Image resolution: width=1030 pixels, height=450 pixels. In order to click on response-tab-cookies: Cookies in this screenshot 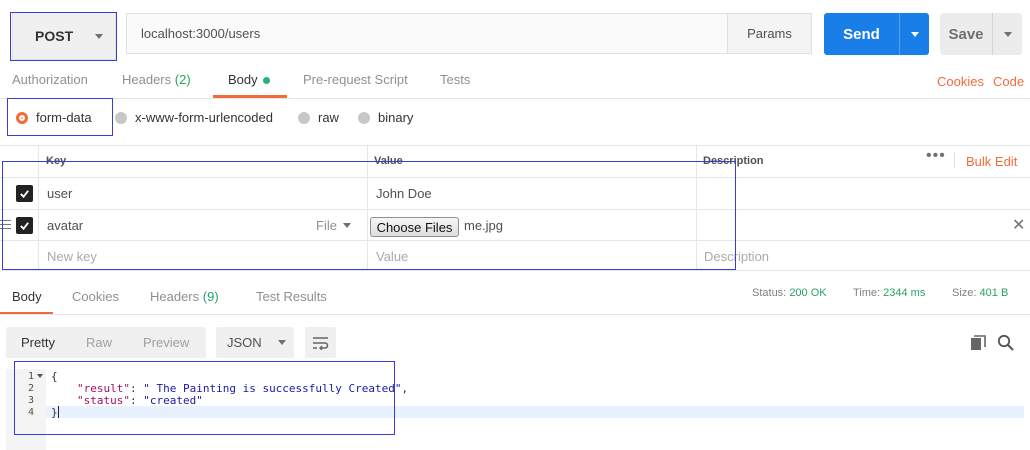, I will do `click(95, 296)`.